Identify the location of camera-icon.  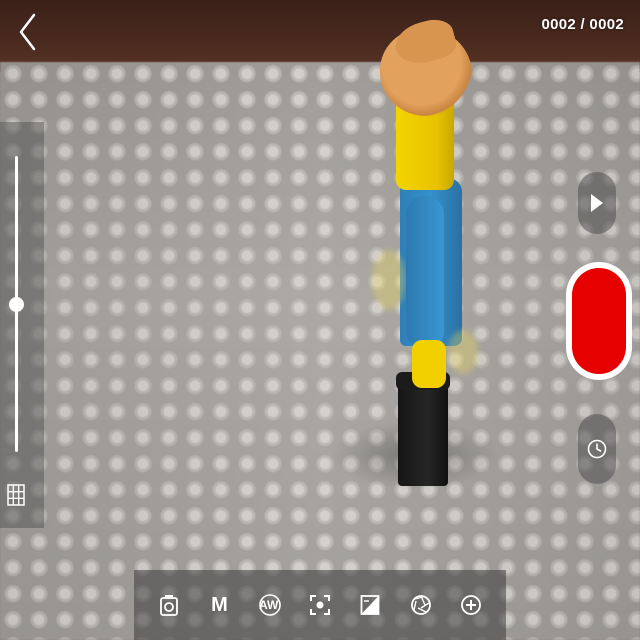
(169, 605).